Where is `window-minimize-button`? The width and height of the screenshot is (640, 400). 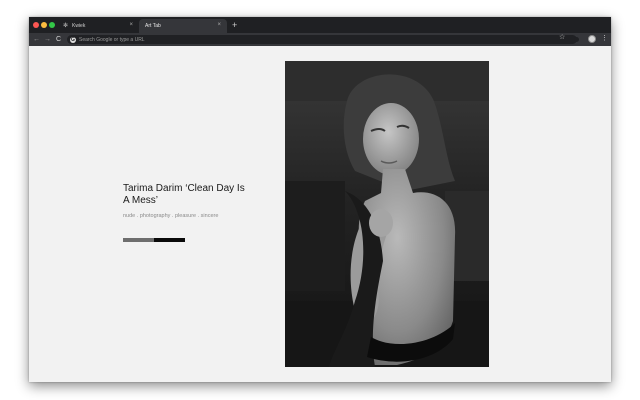 window-minimize-button is located at coordinates (44, 25).